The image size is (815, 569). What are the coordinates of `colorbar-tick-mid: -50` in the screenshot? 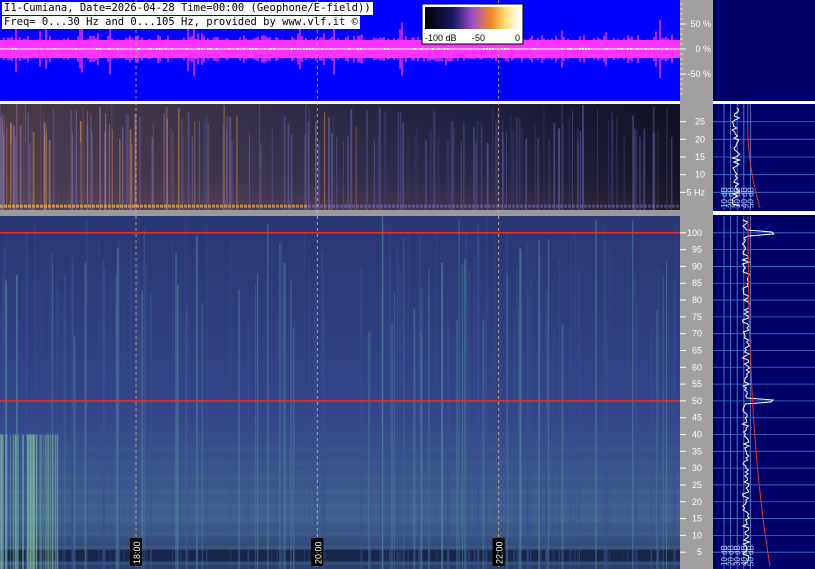 It's located at (478, 38).